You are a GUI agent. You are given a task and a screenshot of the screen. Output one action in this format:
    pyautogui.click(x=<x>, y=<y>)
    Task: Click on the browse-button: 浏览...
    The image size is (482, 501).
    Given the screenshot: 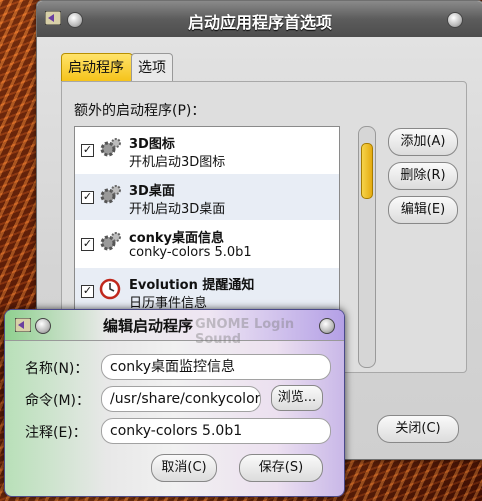 What is the action you would take?
    pyautogui.click(x=297, y=398)
    